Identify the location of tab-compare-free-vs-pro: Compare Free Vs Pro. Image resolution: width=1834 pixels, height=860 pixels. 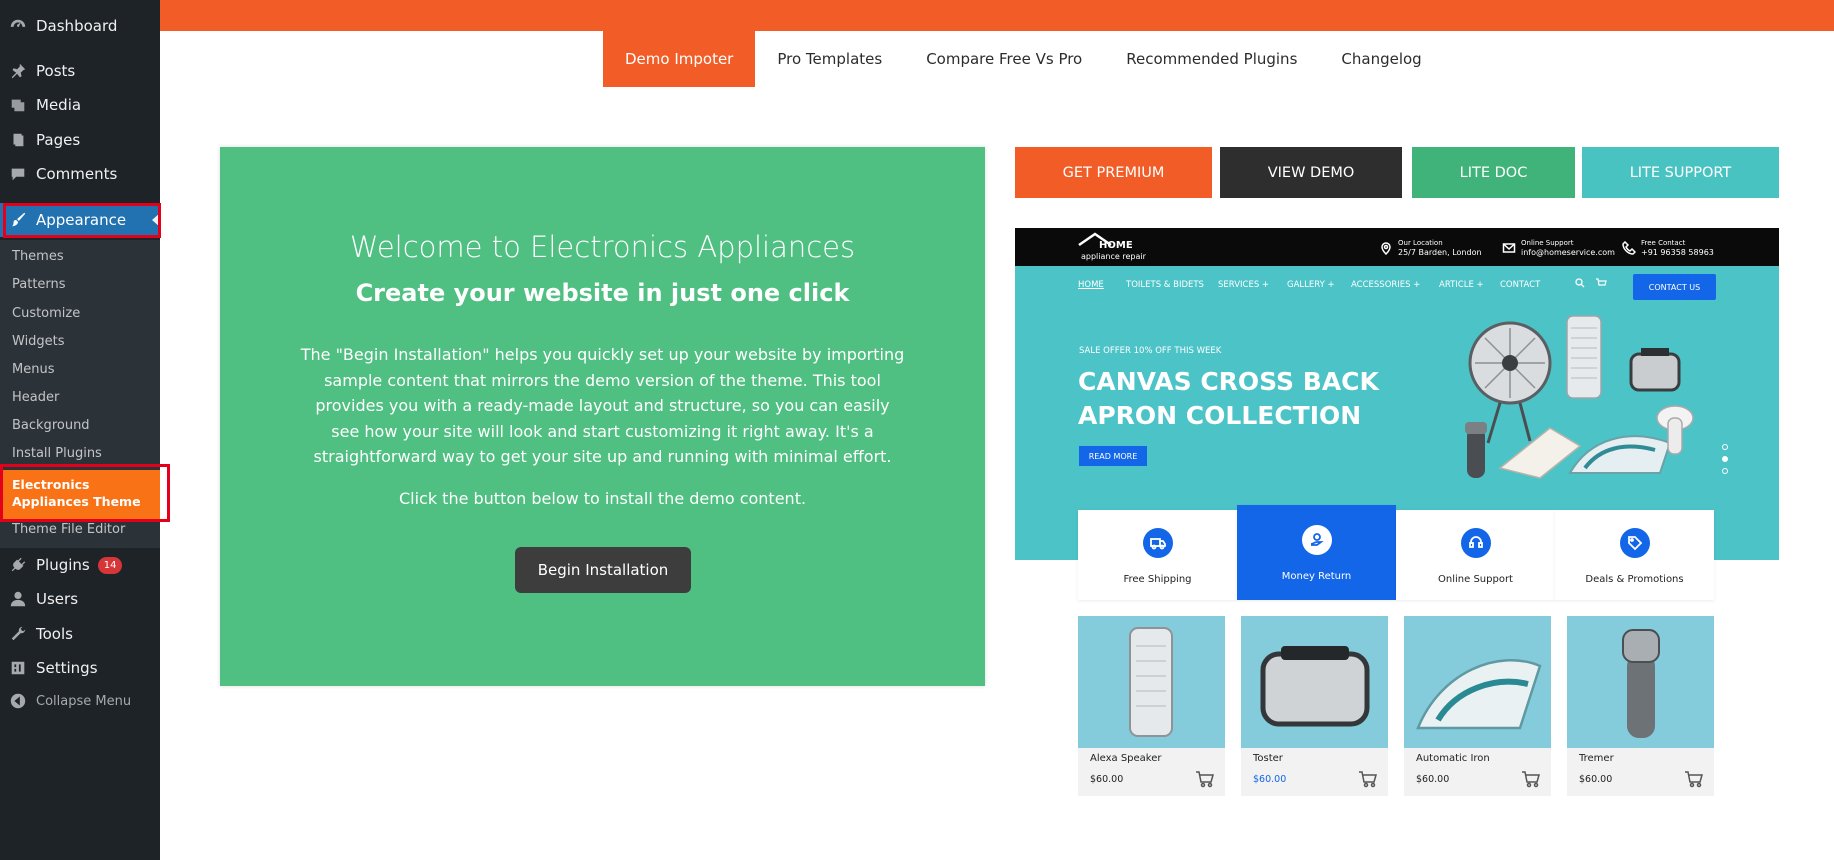
(1004, 59).